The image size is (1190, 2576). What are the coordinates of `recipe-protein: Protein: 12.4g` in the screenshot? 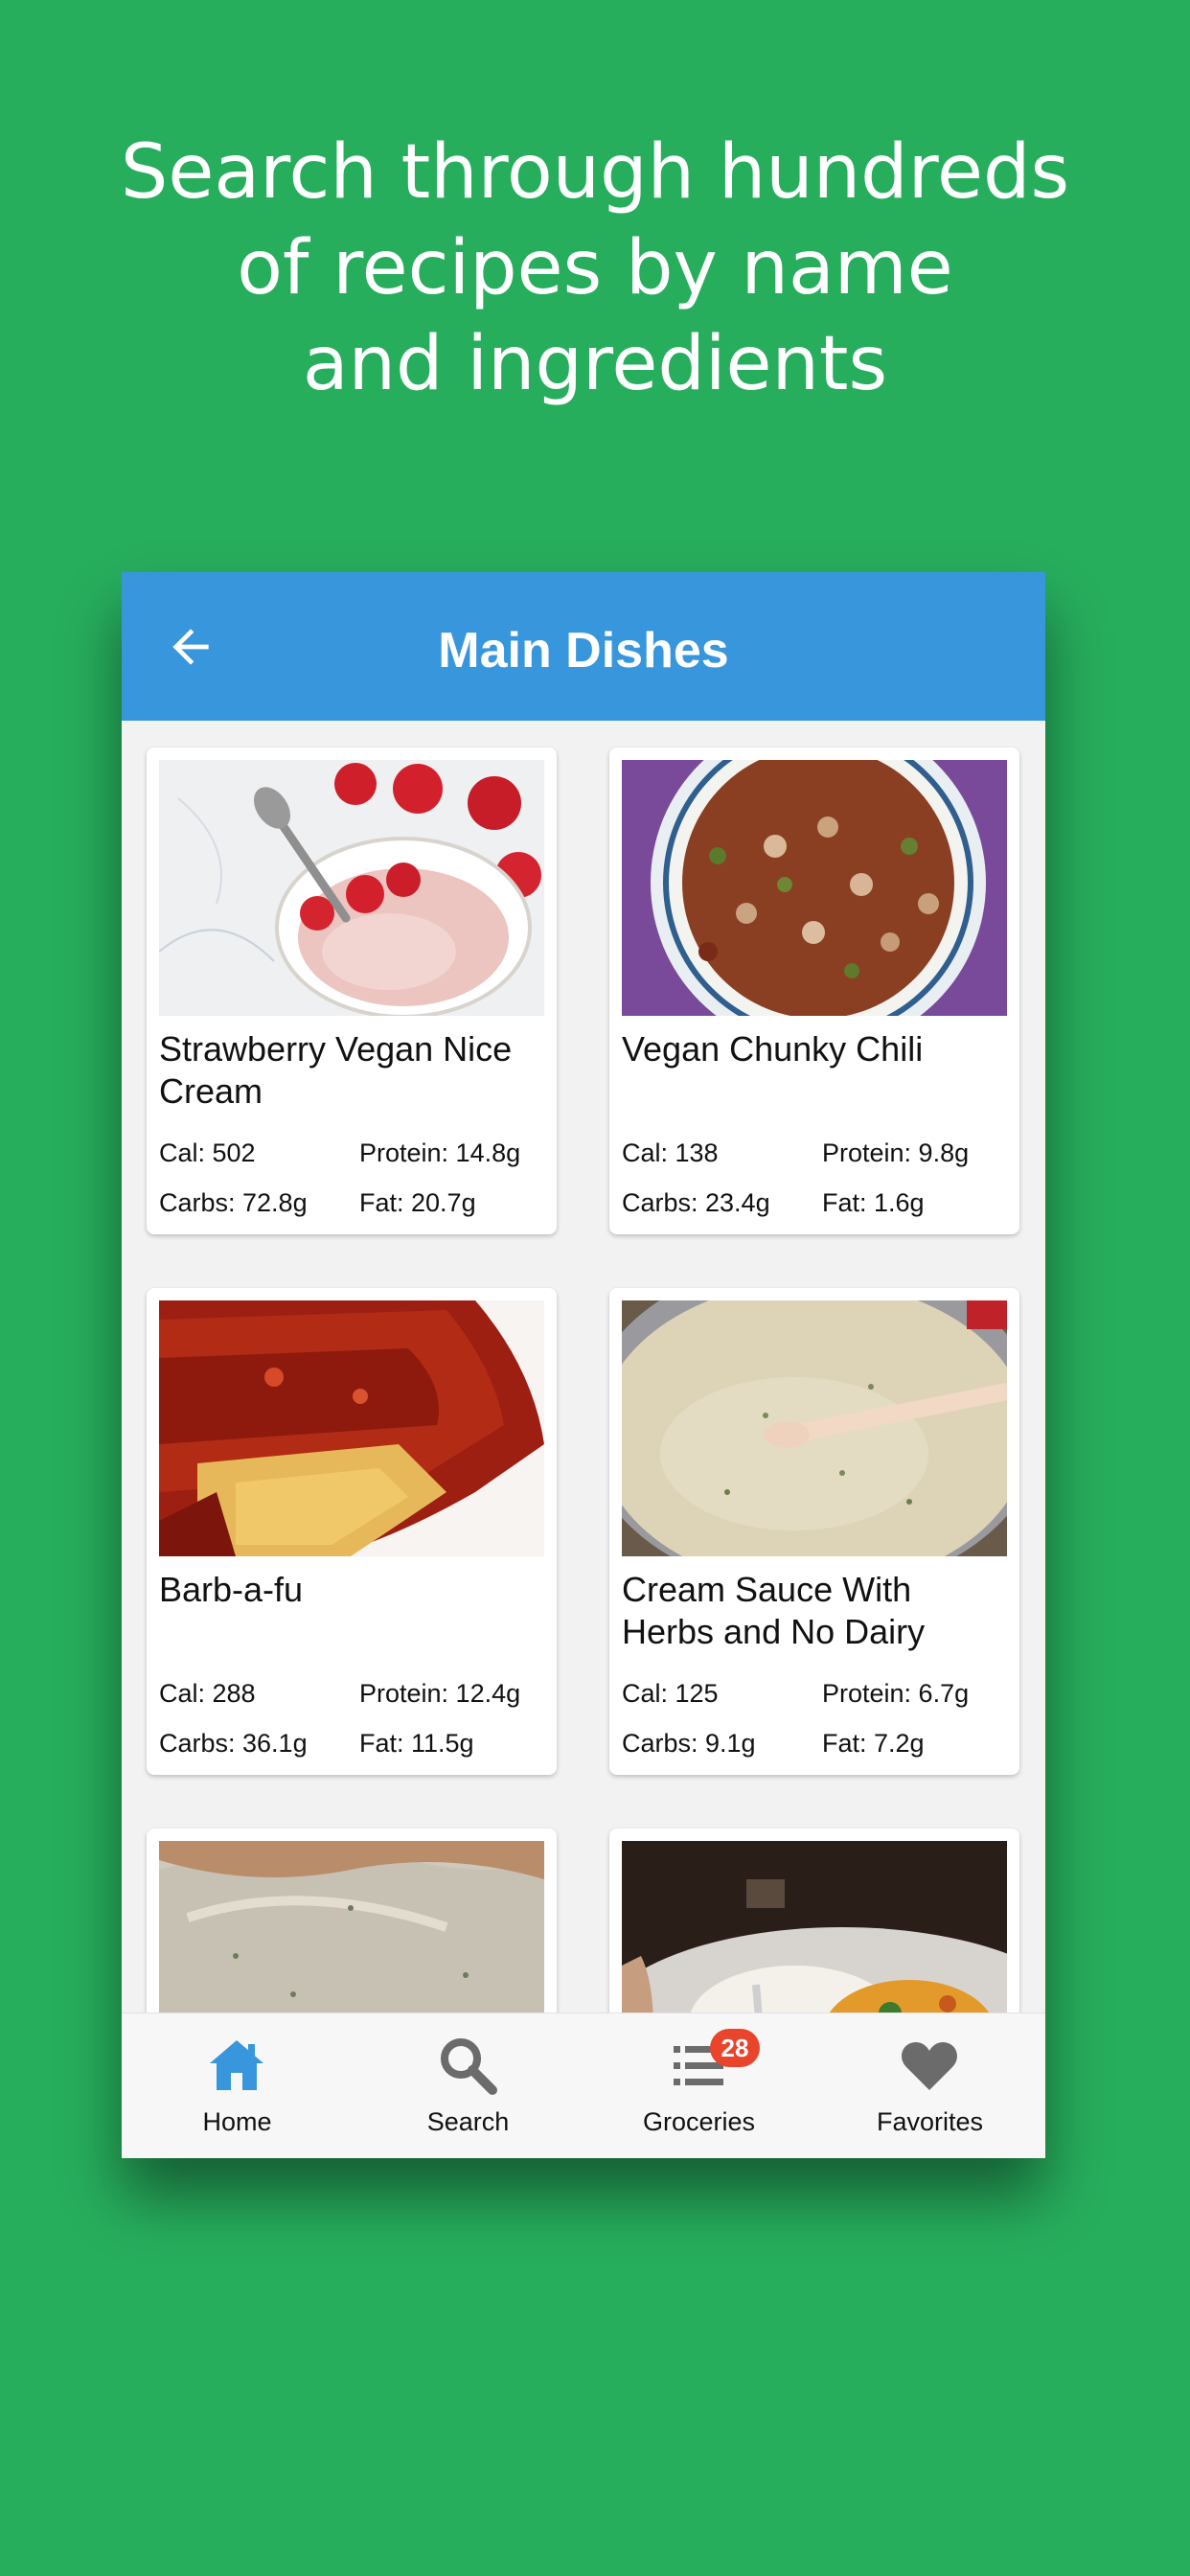 It's located at (440, 1693).